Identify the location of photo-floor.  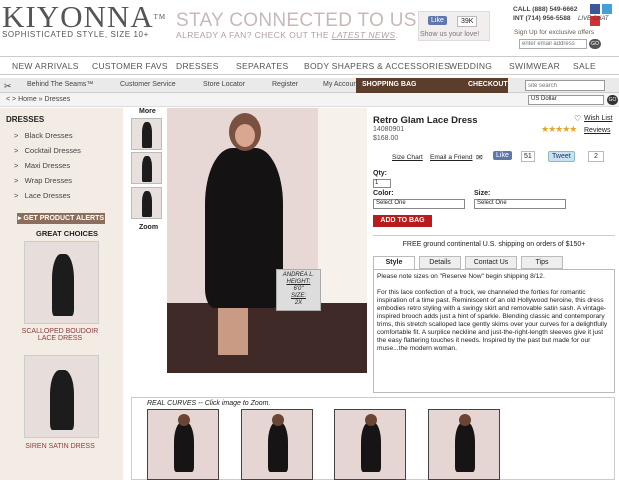
(267, 338).